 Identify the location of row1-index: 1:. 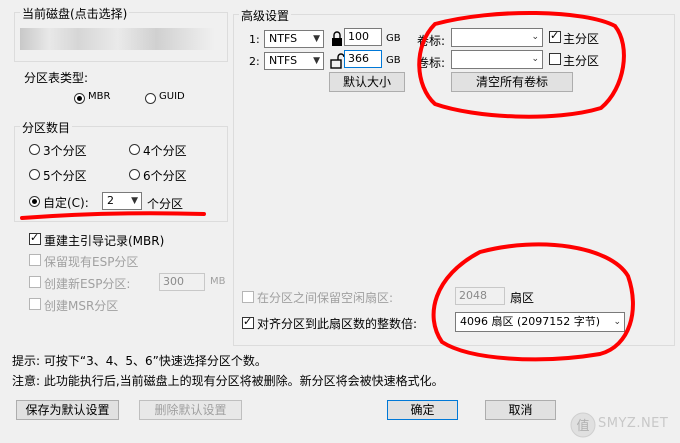
(254, 39).